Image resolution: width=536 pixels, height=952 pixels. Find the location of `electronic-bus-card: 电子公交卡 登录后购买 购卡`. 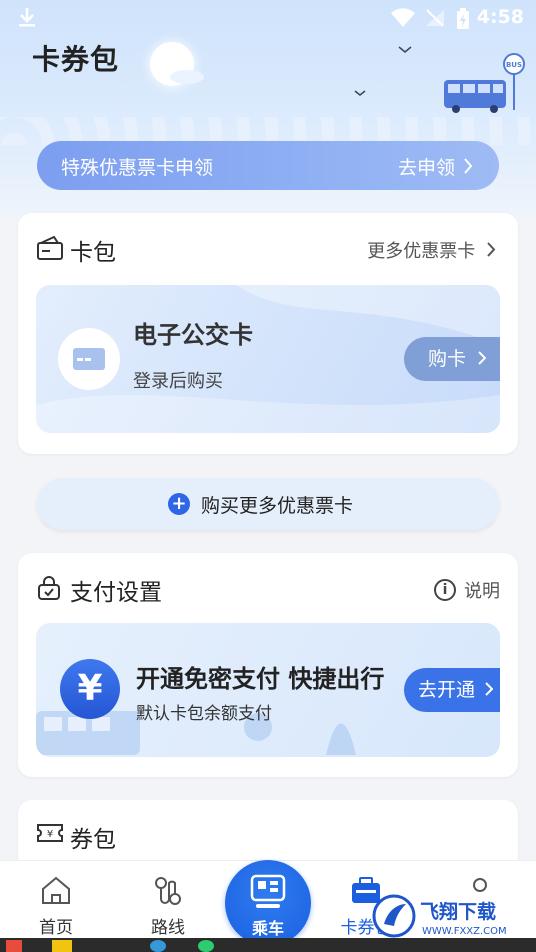

electronic-bus-card: 电子公交卡 登录后购买 购卡 is located at coordinates (268, 359).